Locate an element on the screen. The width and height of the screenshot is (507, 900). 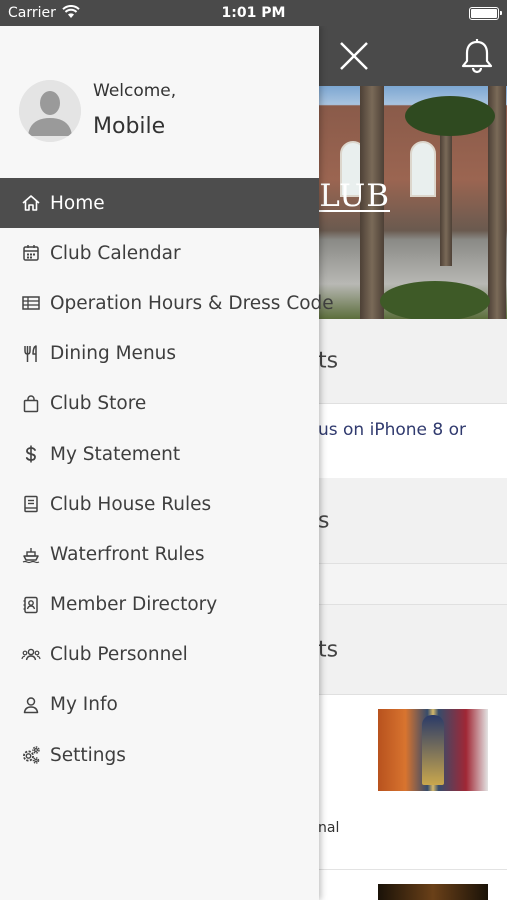
menu-item-label: Club Calendar is located at coordinates (115, 253).